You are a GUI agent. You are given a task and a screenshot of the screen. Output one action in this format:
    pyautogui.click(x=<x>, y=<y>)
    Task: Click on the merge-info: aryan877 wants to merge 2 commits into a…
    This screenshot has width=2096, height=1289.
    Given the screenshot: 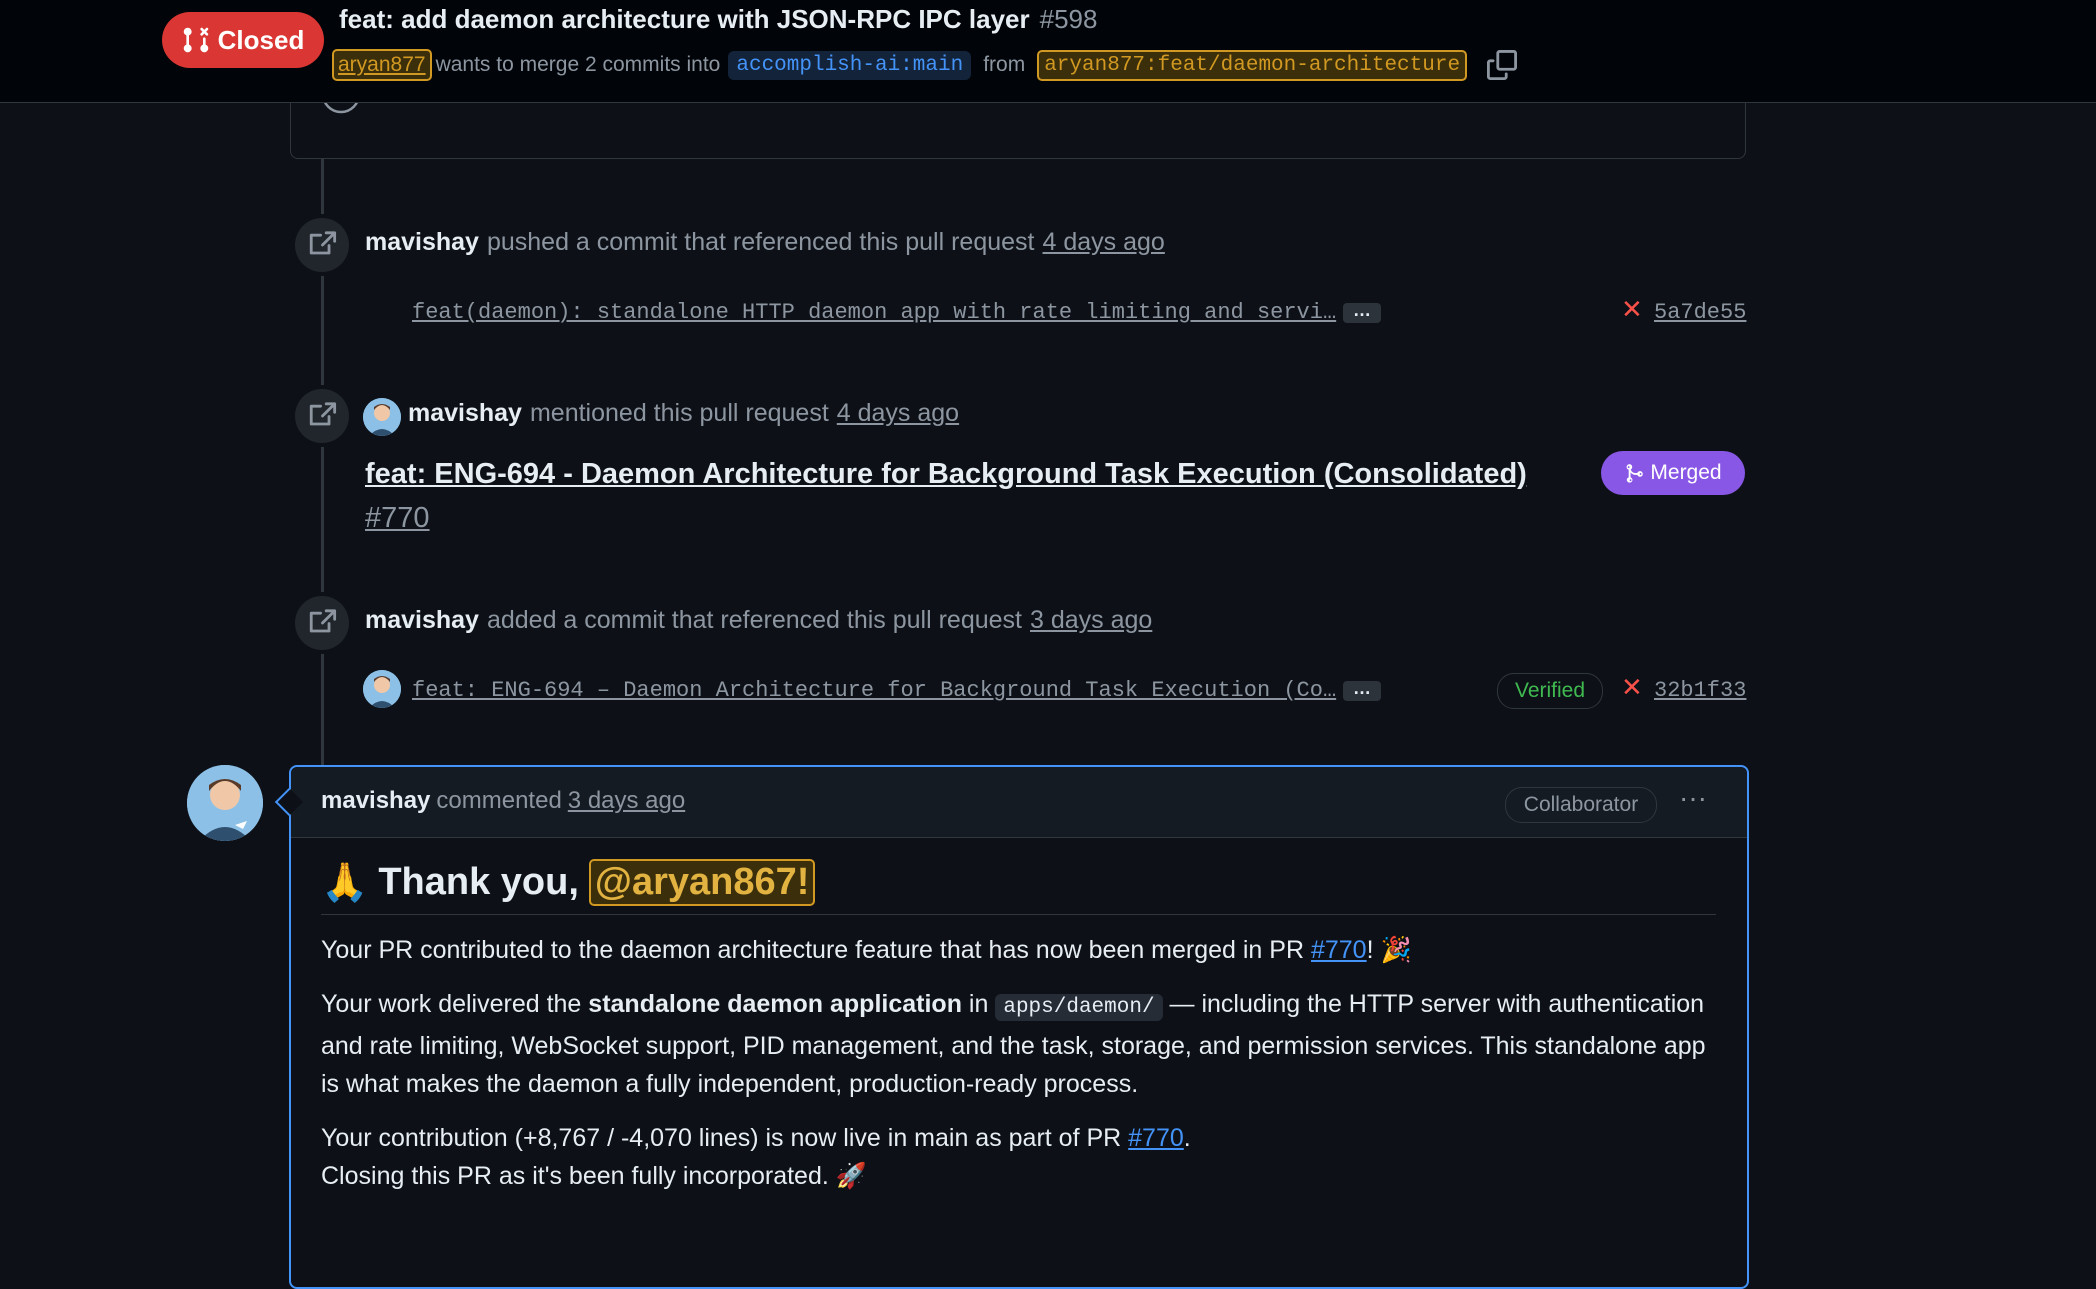 What is the action you would take?
    pyautogui.click(x=925, y=65)
    